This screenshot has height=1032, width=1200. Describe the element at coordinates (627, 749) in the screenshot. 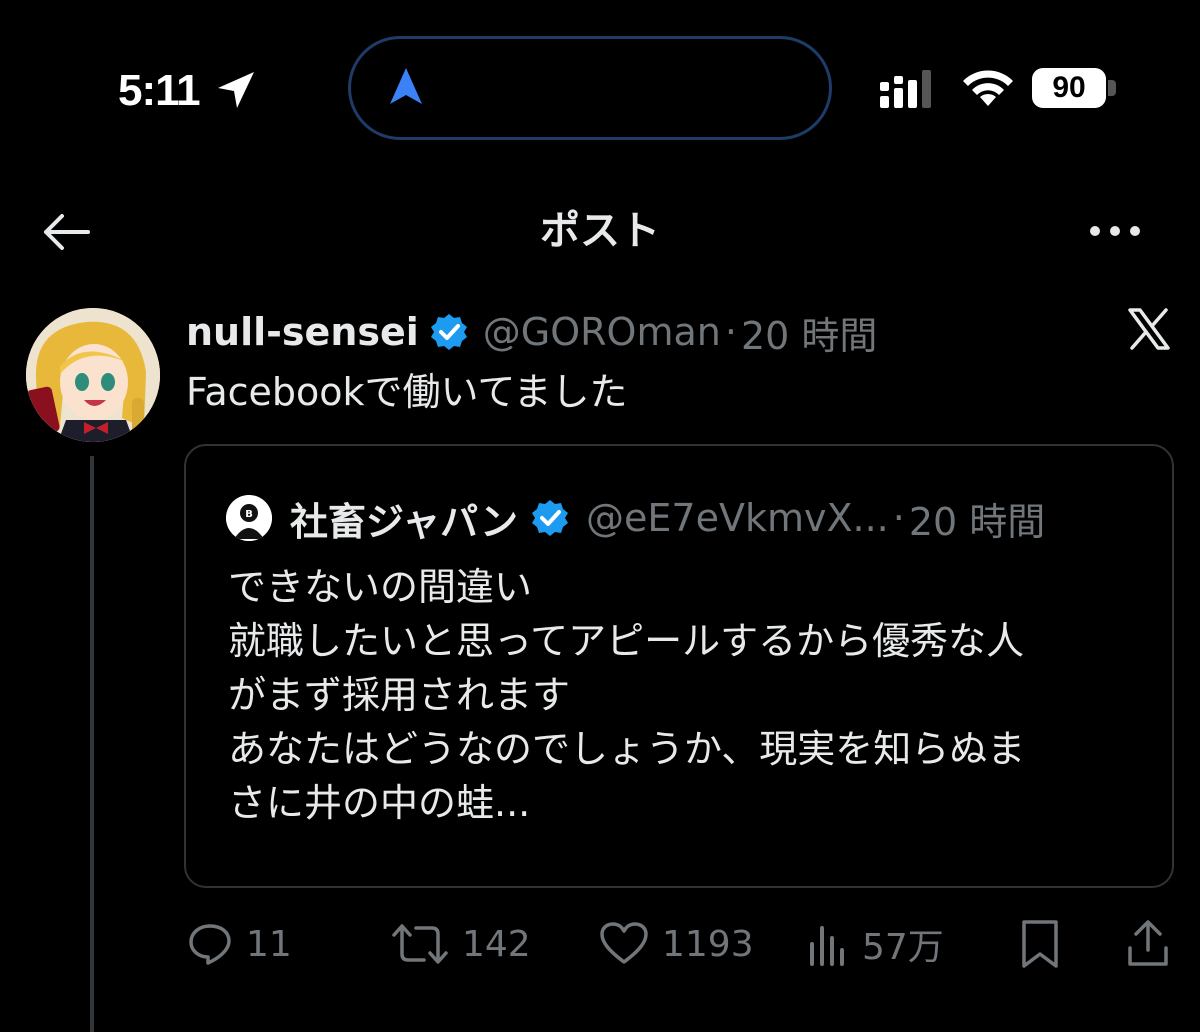

I see `quoted-text-line: あなたはどうなのでしょうか、現実を知らぬま` at that location.